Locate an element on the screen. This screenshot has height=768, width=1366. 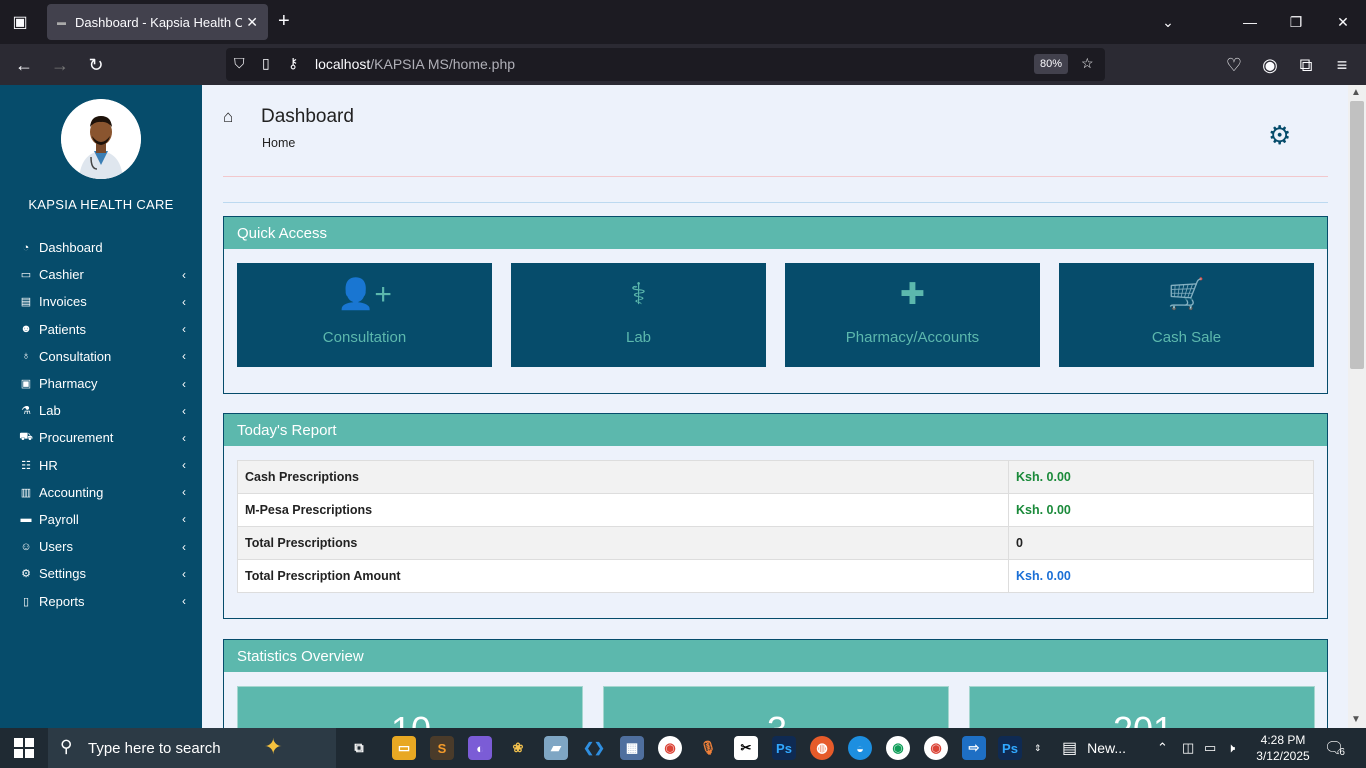
sidebar-item-reports: ▯ Reports ‹ is located at coordinates (101, 600).